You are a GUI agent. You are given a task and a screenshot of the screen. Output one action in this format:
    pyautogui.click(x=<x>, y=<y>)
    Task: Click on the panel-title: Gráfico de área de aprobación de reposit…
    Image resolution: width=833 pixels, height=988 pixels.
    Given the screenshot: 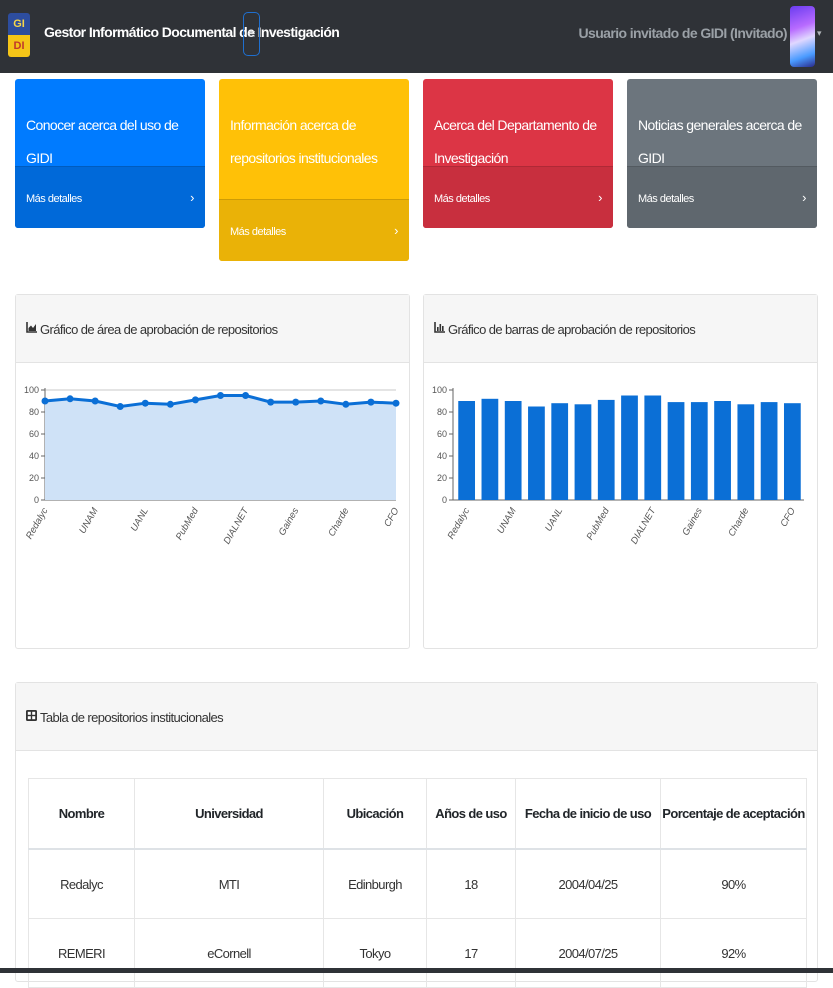 What is the action you would take?
    pyautogui.click(x=159, y=329)
    